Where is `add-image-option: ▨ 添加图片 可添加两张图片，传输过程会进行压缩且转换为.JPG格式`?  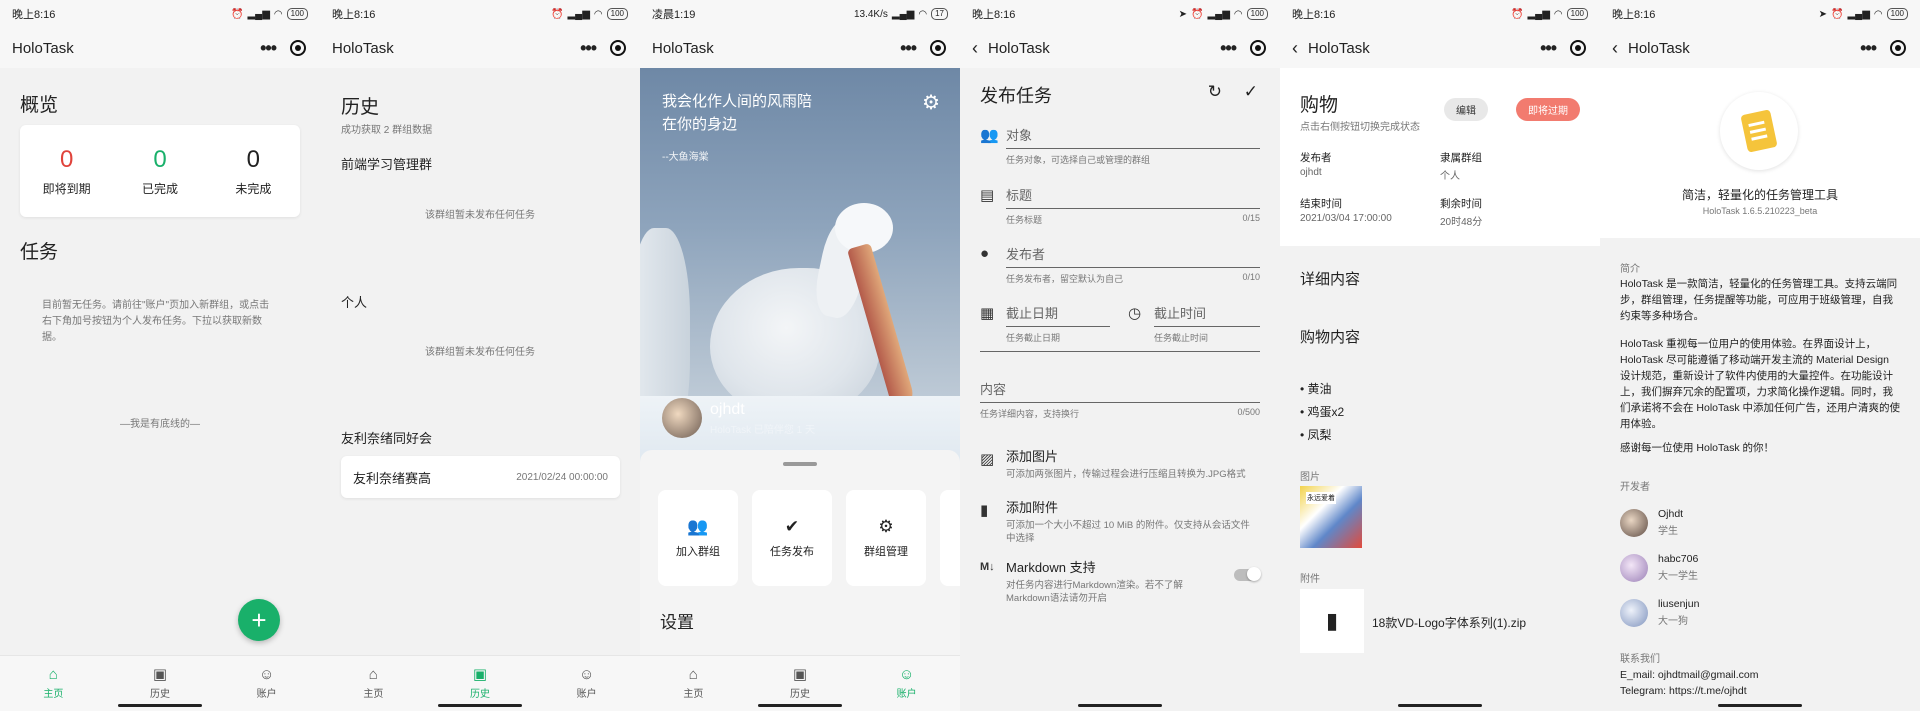 add-image-option: ▨ 添加图片 可添加两张图片，传输过程会进行压缩且转换为.JPG格式 is located at coordinates (1120, 463).